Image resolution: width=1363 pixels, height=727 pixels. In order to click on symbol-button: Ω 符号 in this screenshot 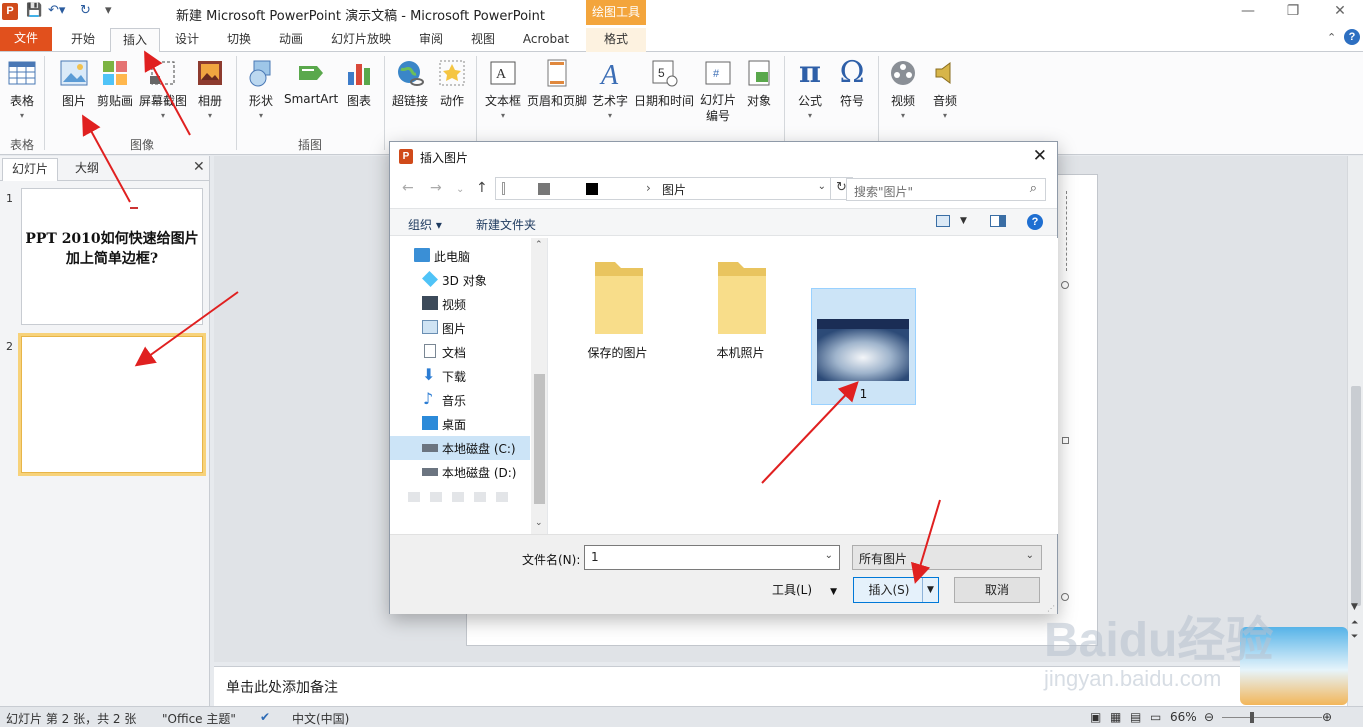, I will do `click(852, 83)`.